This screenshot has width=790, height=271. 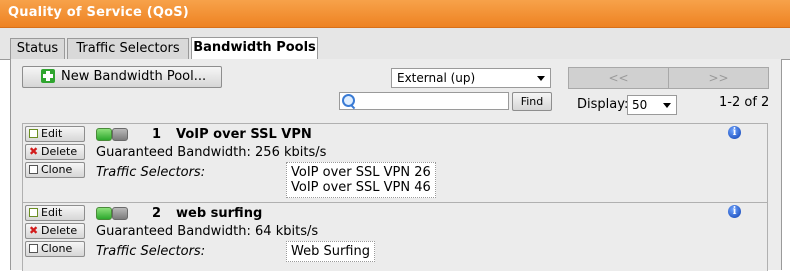 I want to click on add-icon, so click(x=48, y=76).